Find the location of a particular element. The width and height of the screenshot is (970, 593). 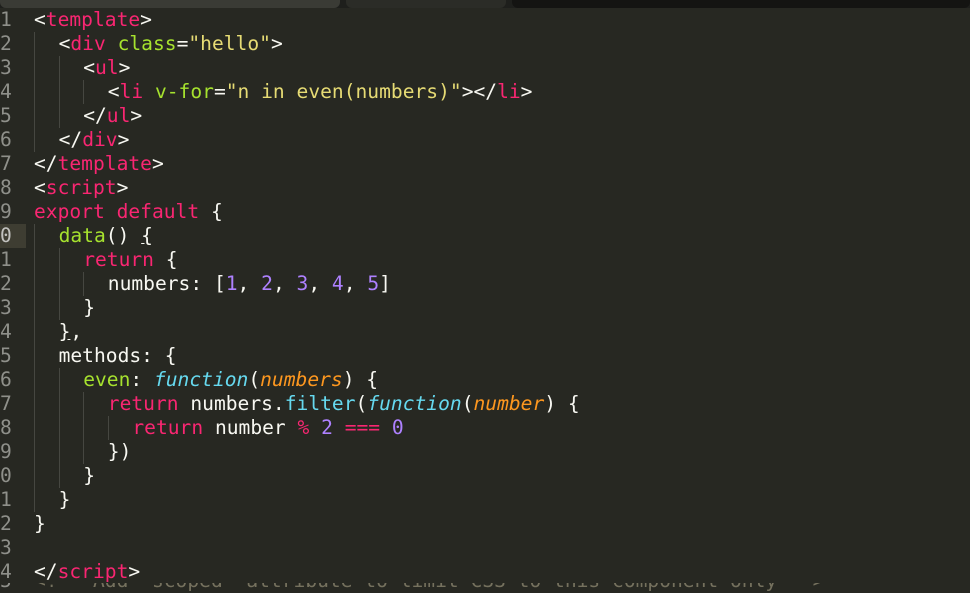

code-line-12: 2 numbers: [1, 2, 3, 4, 5] is located at coordinates (485, 284).